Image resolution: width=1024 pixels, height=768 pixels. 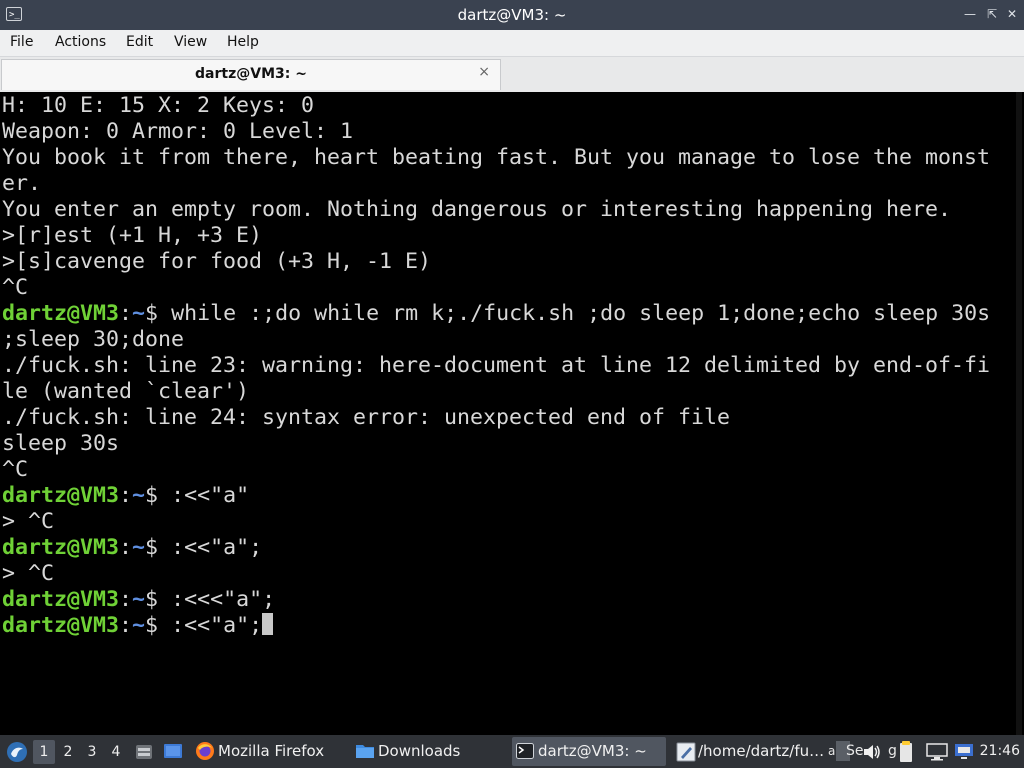 What do you see at coordinates (1012, 14) in the screenshot?
I see `close-window-icon: ✕` at bounding box center [1012, 14].